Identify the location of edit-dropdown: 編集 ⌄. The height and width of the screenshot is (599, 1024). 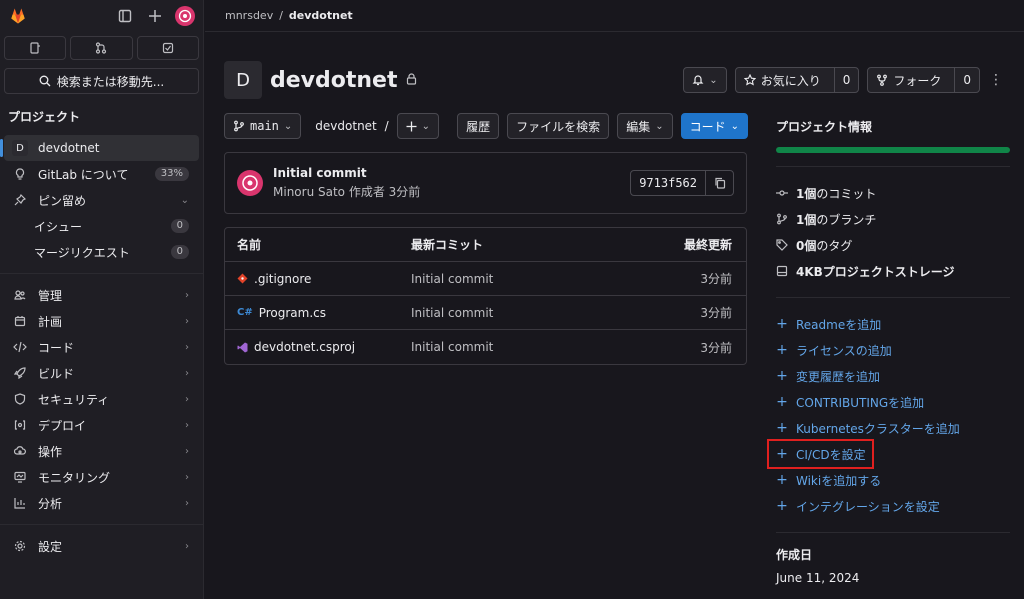
(645, 126).